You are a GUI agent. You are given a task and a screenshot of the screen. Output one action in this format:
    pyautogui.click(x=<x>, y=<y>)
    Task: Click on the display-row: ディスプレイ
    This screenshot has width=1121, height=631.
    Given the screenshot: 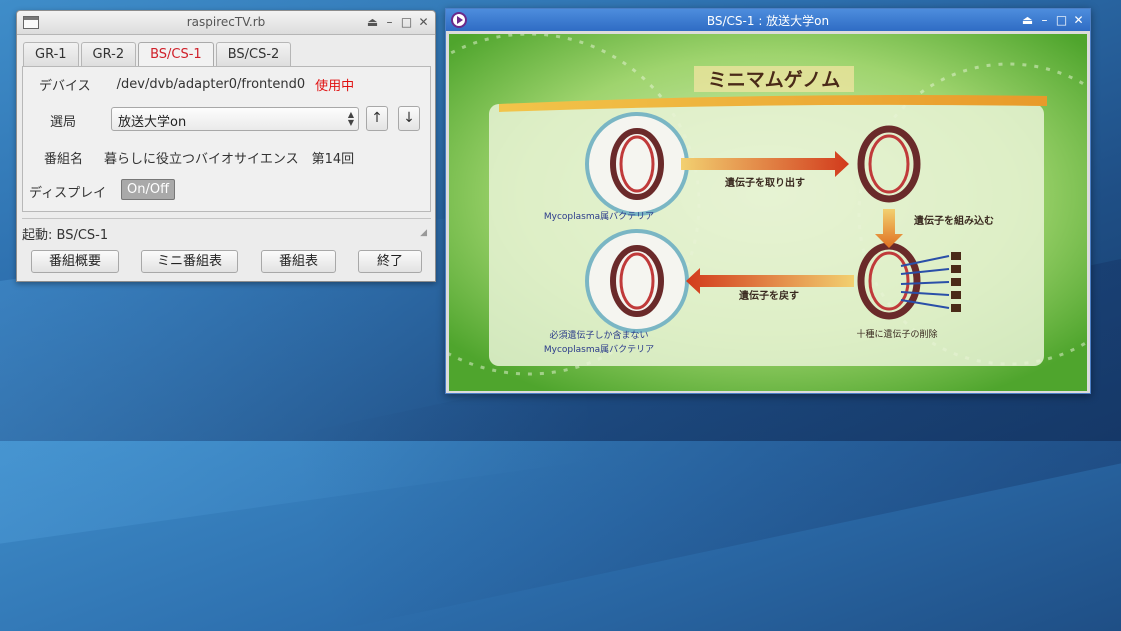 What is the action you would take?
    pyautogui.click(x=67, y=191)
    